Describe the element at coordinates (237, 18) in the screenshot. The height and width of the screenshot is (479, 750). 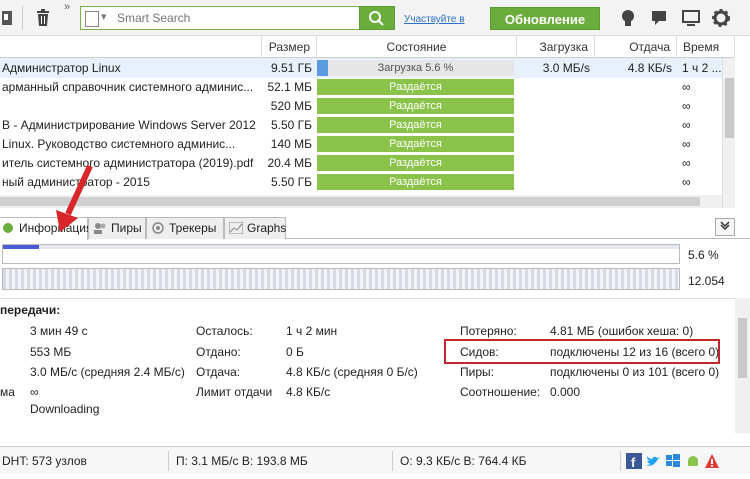
I see `search-input` at that location.